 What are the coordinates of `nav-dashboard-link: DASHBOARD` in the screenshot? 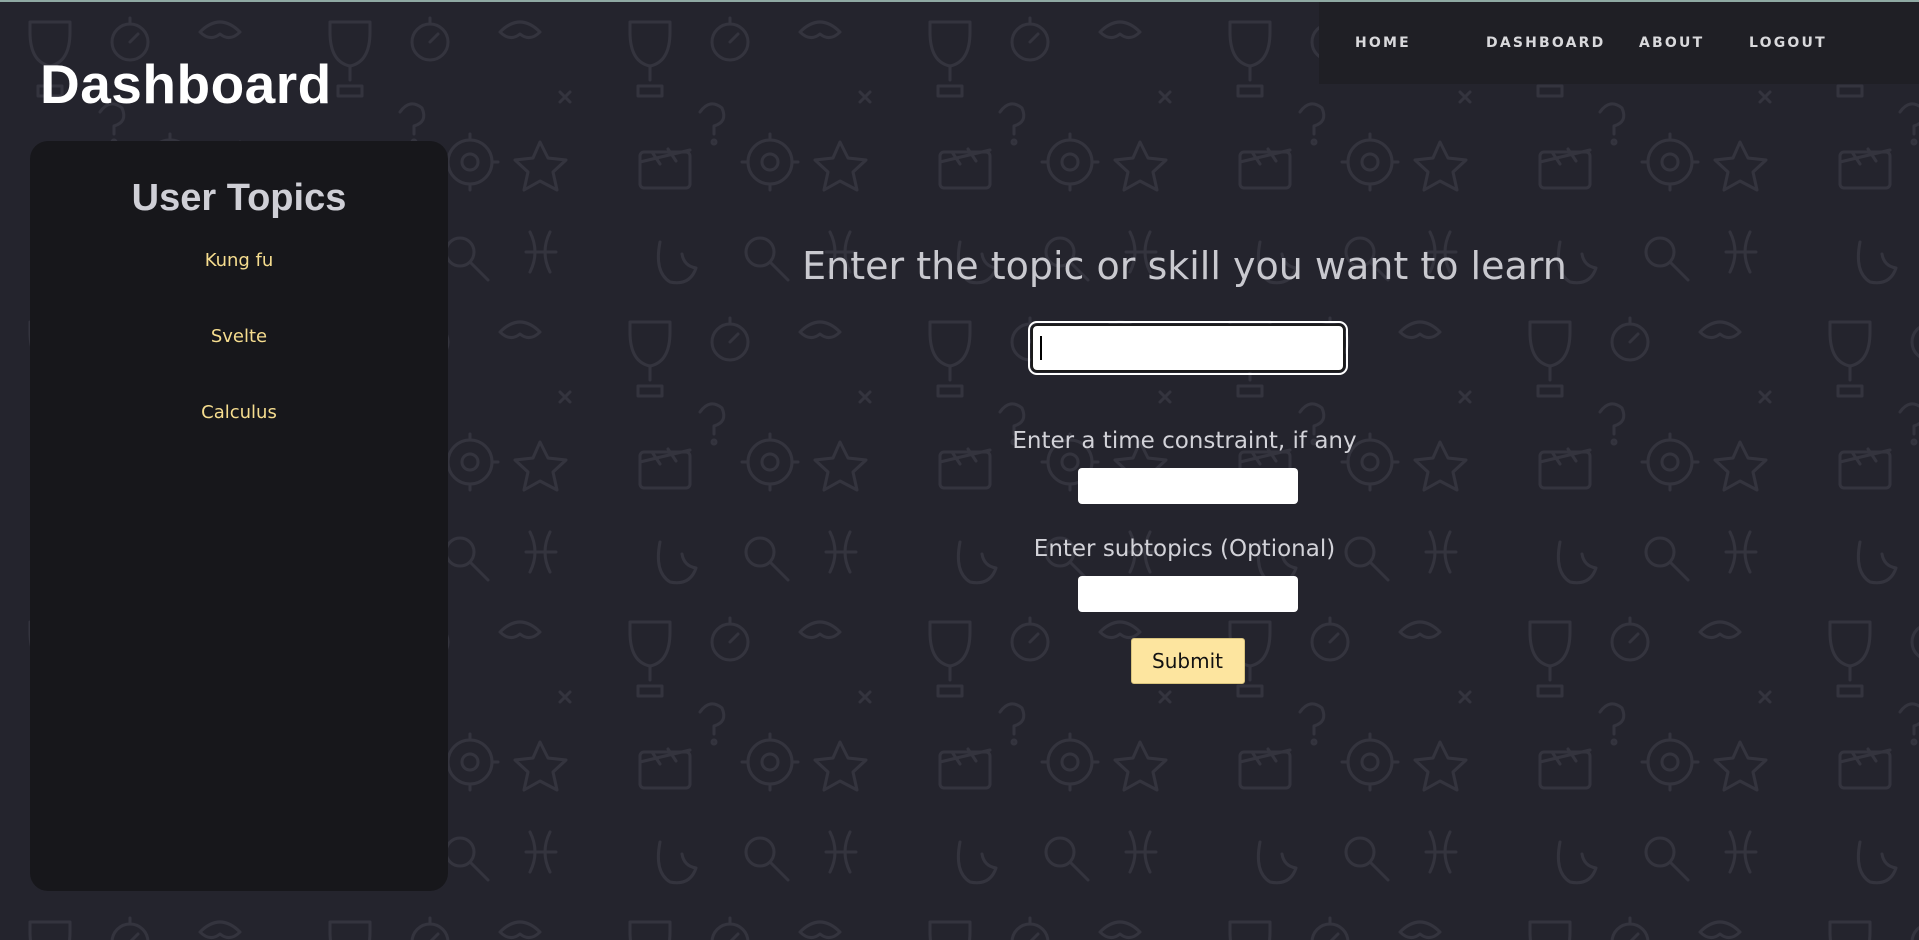 It's located at (1546, 43).